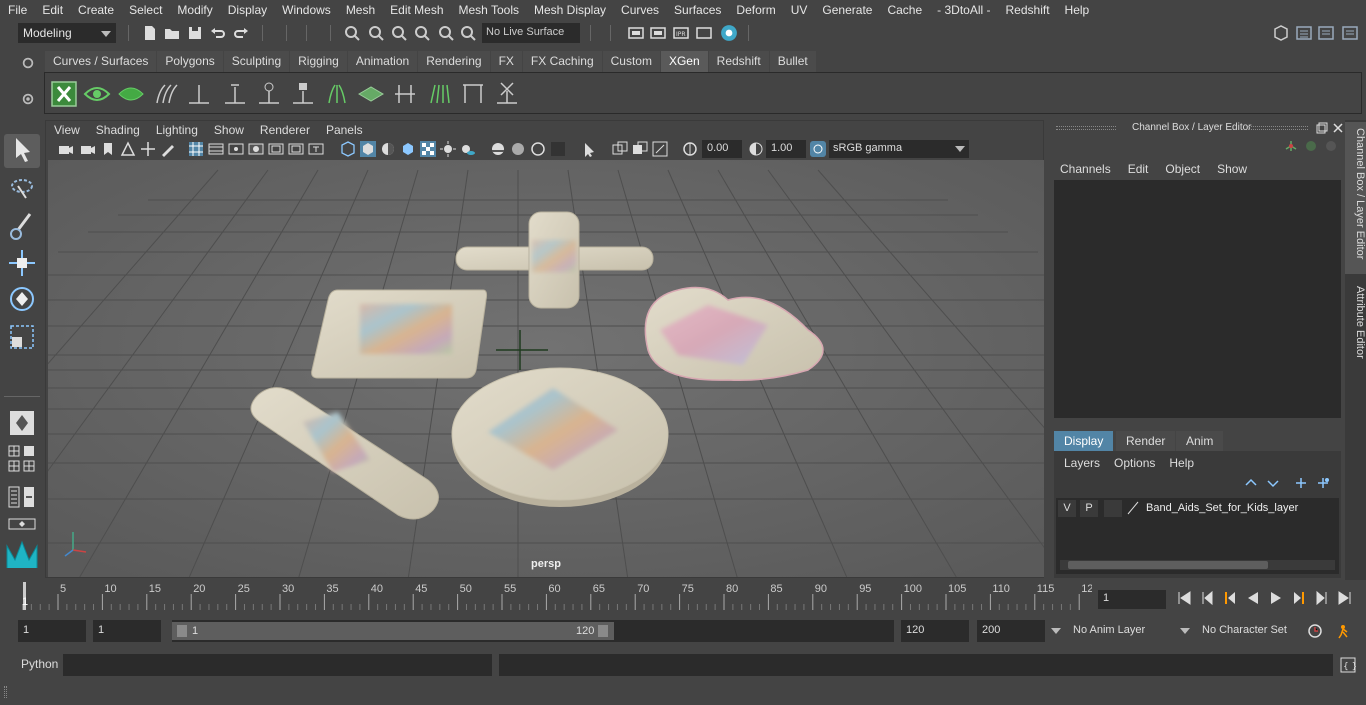 The height and width of the screenshot is (705, 1366). Describe the element at coordinates (360, 10) in the screenshot. I see `menu-mesh: Mesh` at that location.